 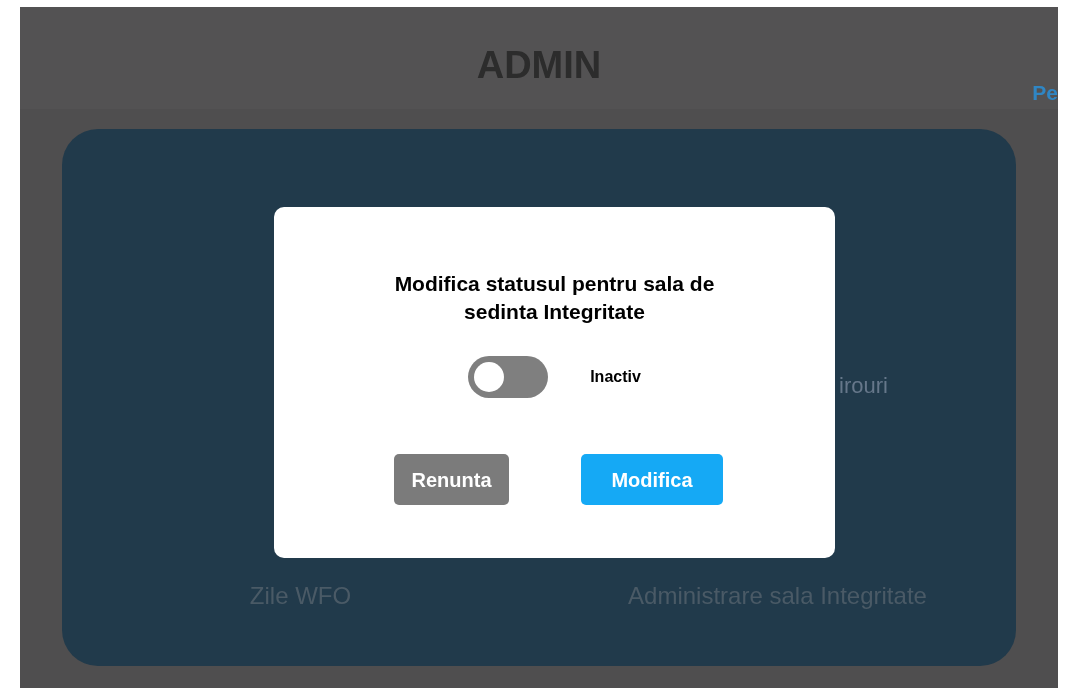 I want to click on dialog-title: Modifica statusul pentru sala de sedinta Integritate, so click(x=554, y=298).